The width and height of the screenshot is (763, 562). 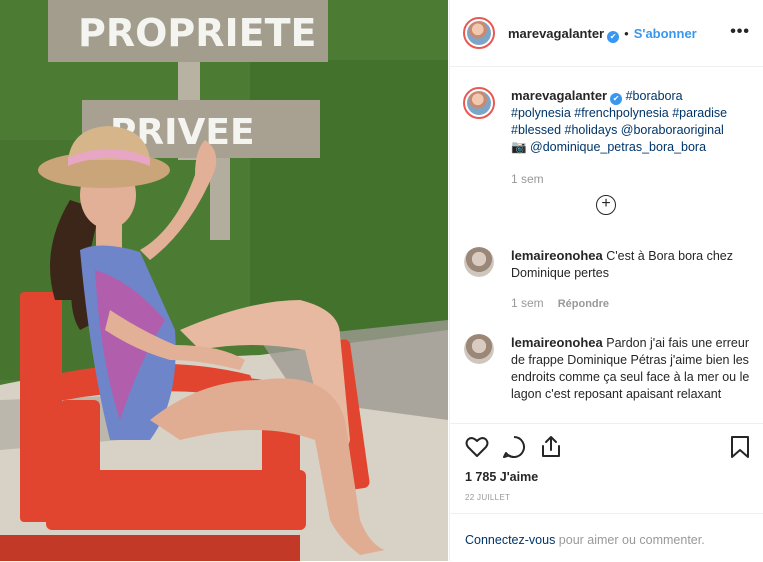 I want to click on caption-hashtags-2: #polynesia #frenchpolynesia #paradise, so click(x=619, y=113).